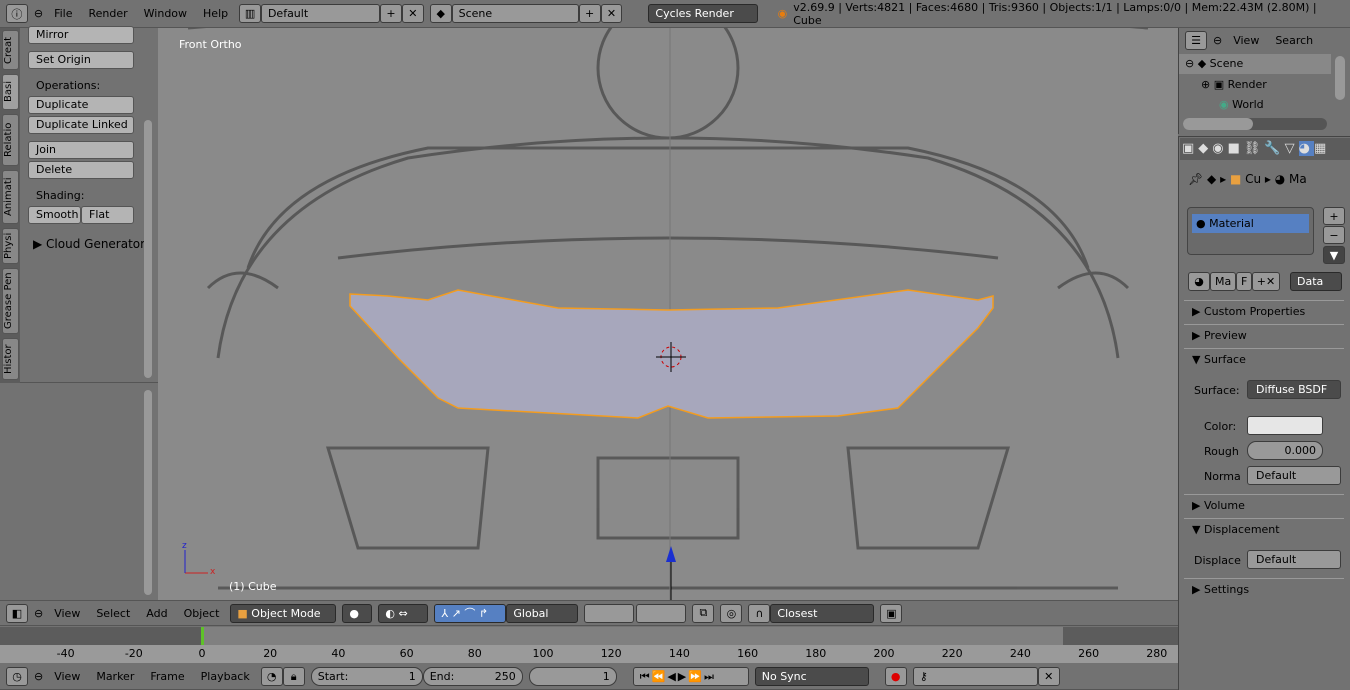 This screenshot has width=1350, height=690. What do you see at coordinates (54, 215) in the screenshot?
I see `smooth-button: Smooth` at bounding box center [54, 215].